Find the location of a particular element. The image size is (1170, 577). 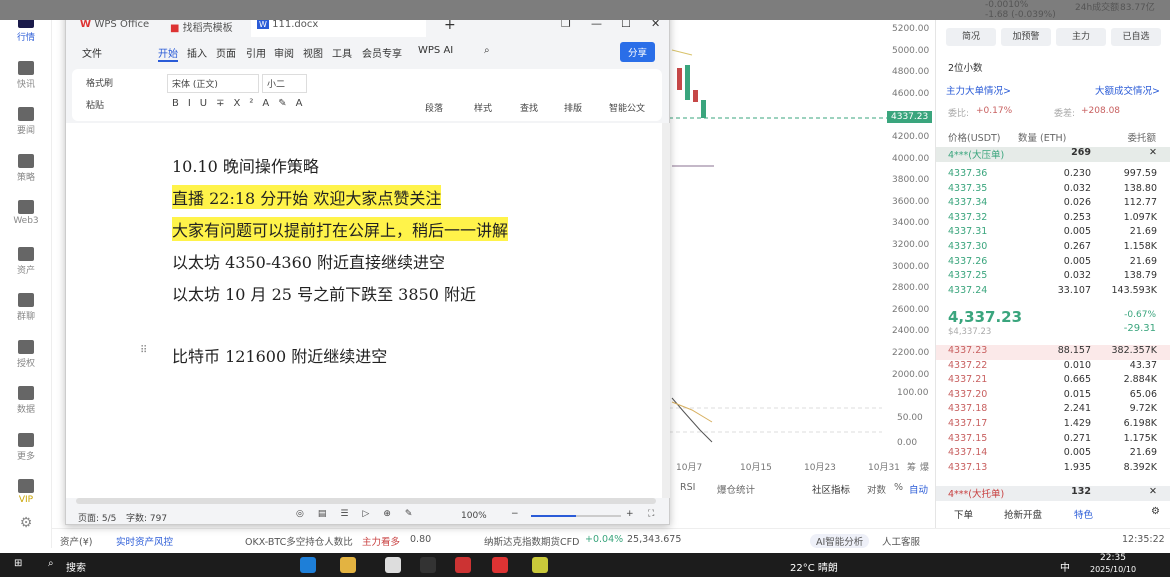

order-row: 4337.18 2.241 9.72K is located at coordinates (1053, 410).